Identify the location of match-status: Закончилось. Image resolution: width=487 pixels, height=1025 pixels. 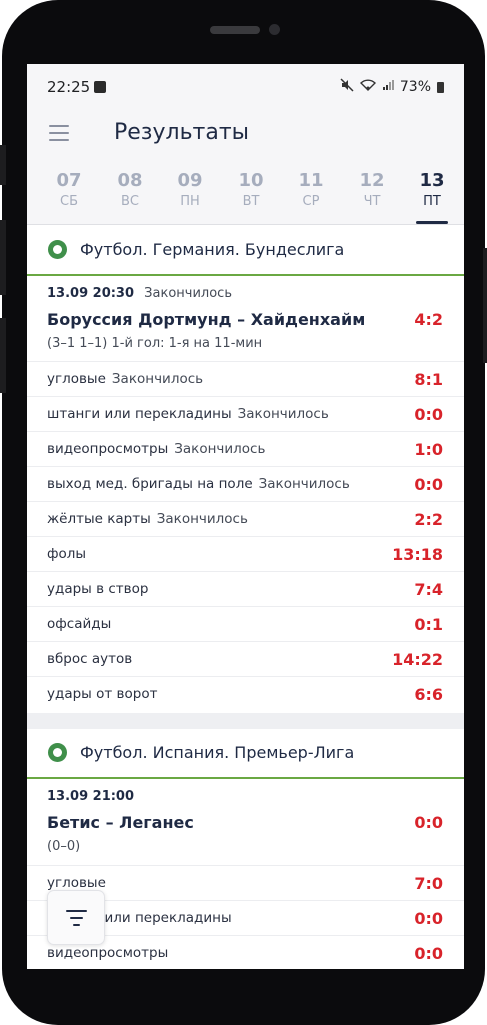
(188, 293).